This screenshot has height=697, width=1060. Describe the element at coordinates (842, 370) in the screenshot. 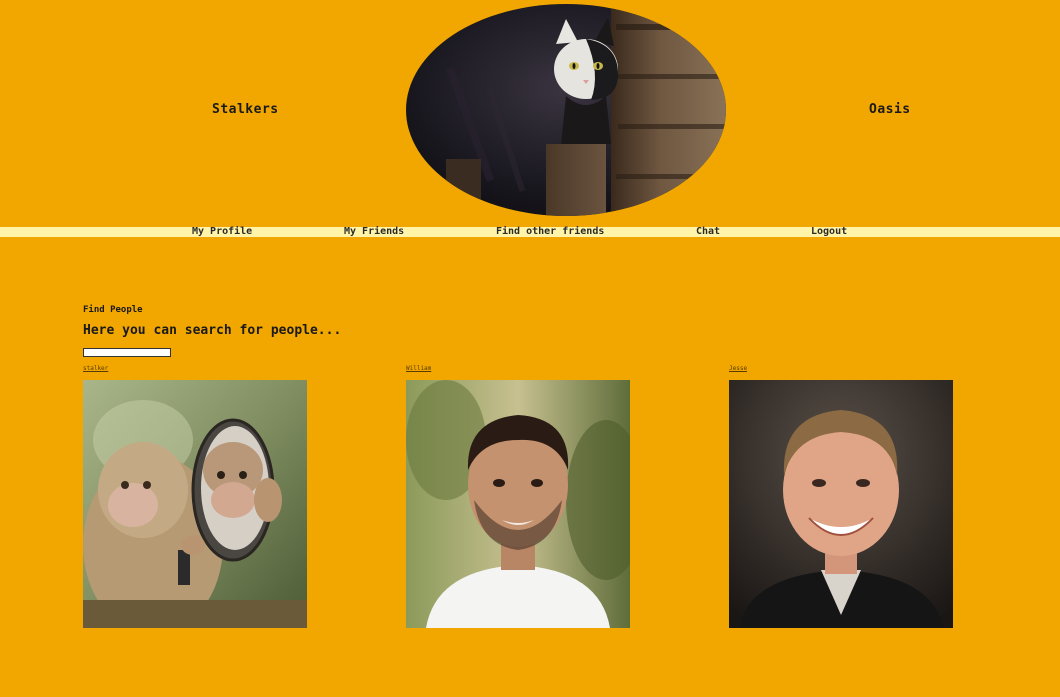

I see `person-name-link: Jesse` at that location.